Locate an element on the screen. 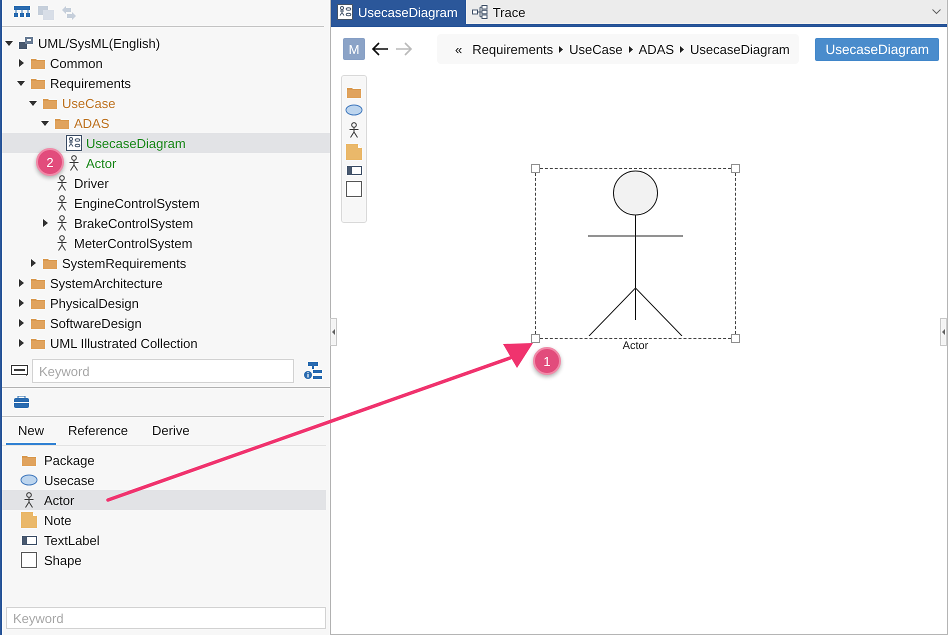  toolbox-label: Note is located at coordinates (58, 520).